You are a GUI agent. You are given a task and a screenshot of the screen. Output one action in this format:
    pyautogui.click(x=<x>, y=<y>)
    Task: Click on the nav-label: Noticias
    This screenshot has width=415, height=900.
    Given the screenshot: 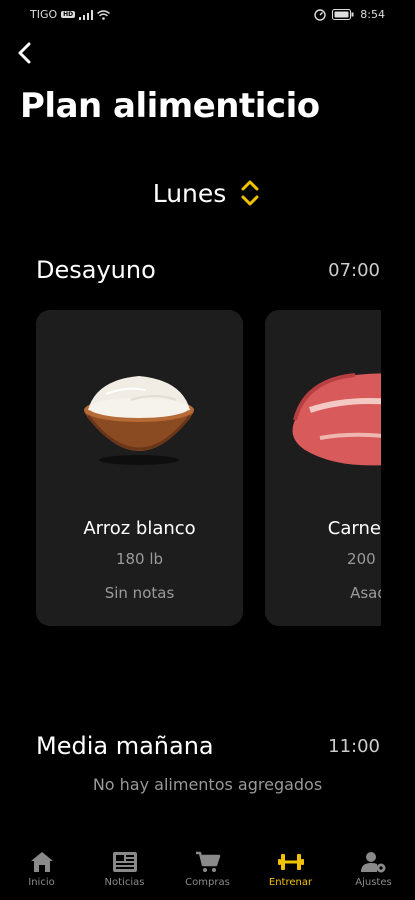 What is the action you would take?
    pyautogui.click(x=124, y=882)
    